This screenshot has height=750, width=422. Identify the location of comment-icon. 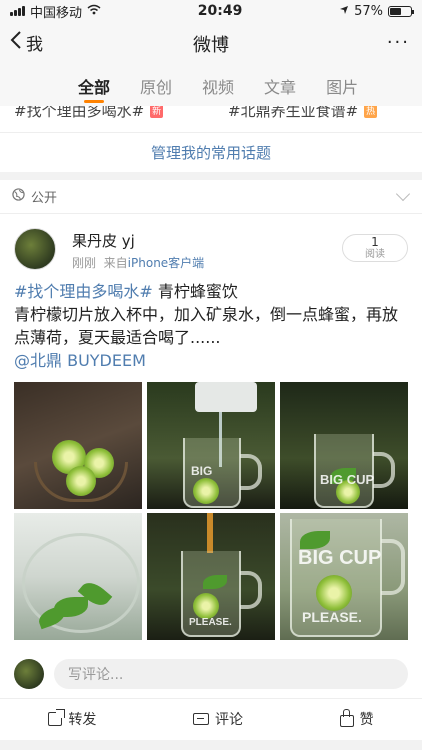
(200, 718).